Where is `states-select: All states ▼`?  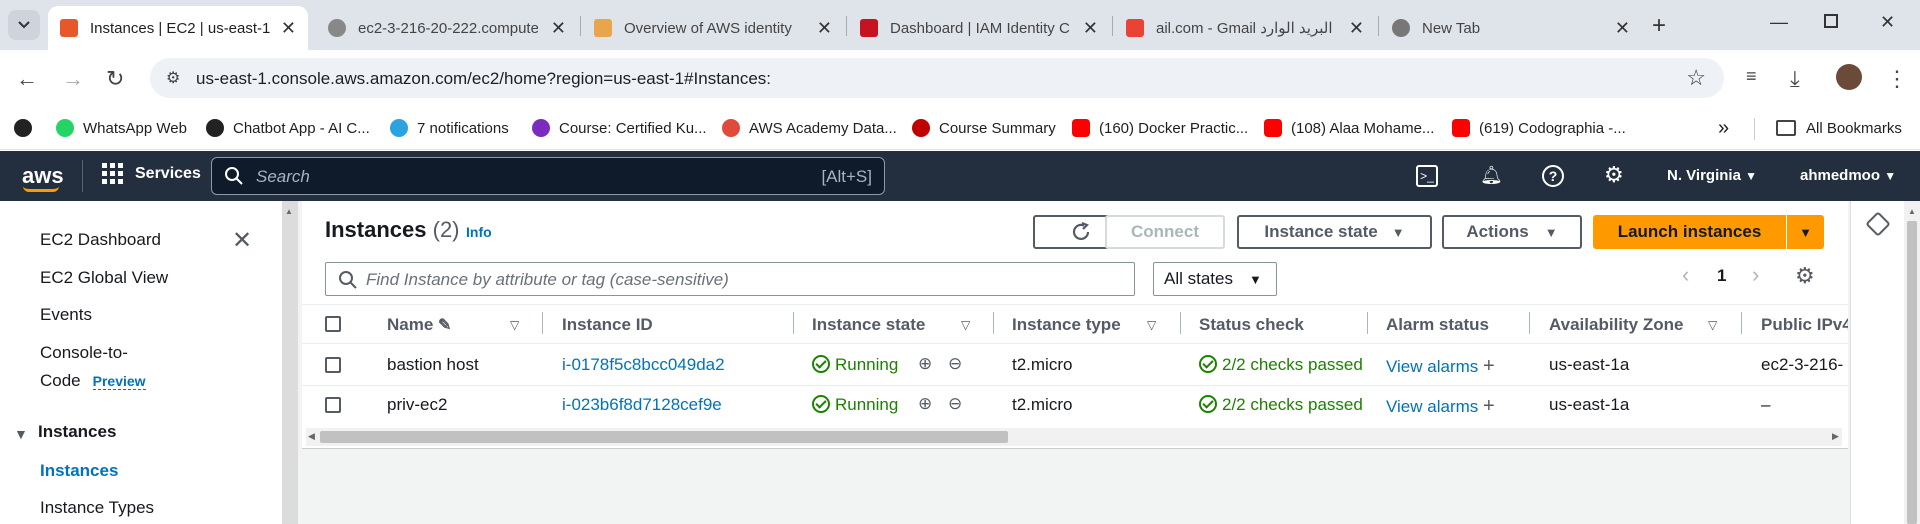 states-select: All states ▼ is located at coordinates (1215, 279).